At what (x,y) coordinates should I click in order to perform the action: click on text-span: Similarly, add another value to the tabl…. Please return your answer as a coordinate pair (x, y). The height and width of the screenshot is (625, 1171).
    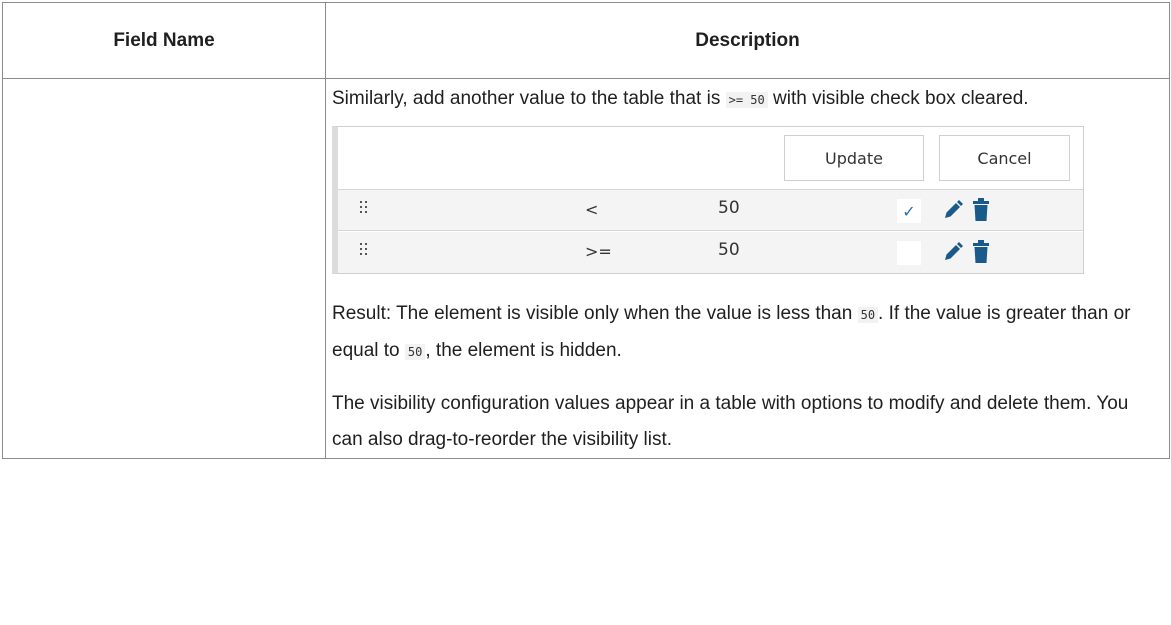
    Looking at the image, I should click on (529, 98).